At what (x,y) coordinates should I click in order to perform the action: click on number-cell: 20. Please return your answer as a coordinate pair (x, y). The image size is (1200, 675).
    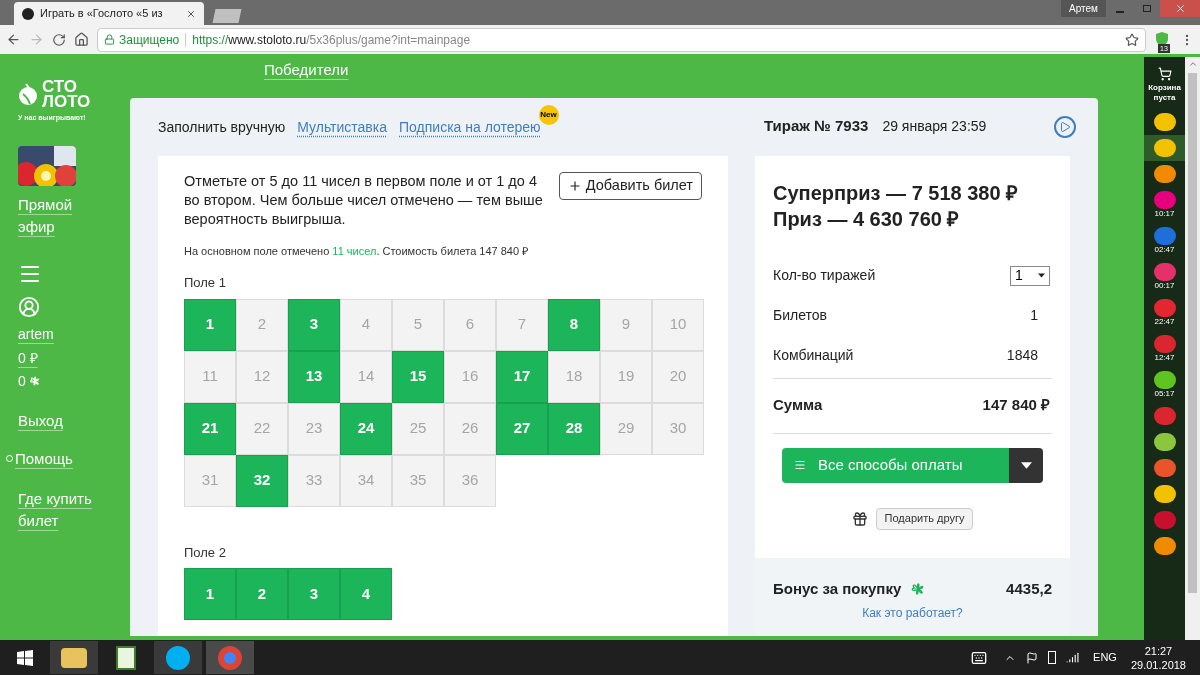
    Looking at the image, I should click on (678, 376).